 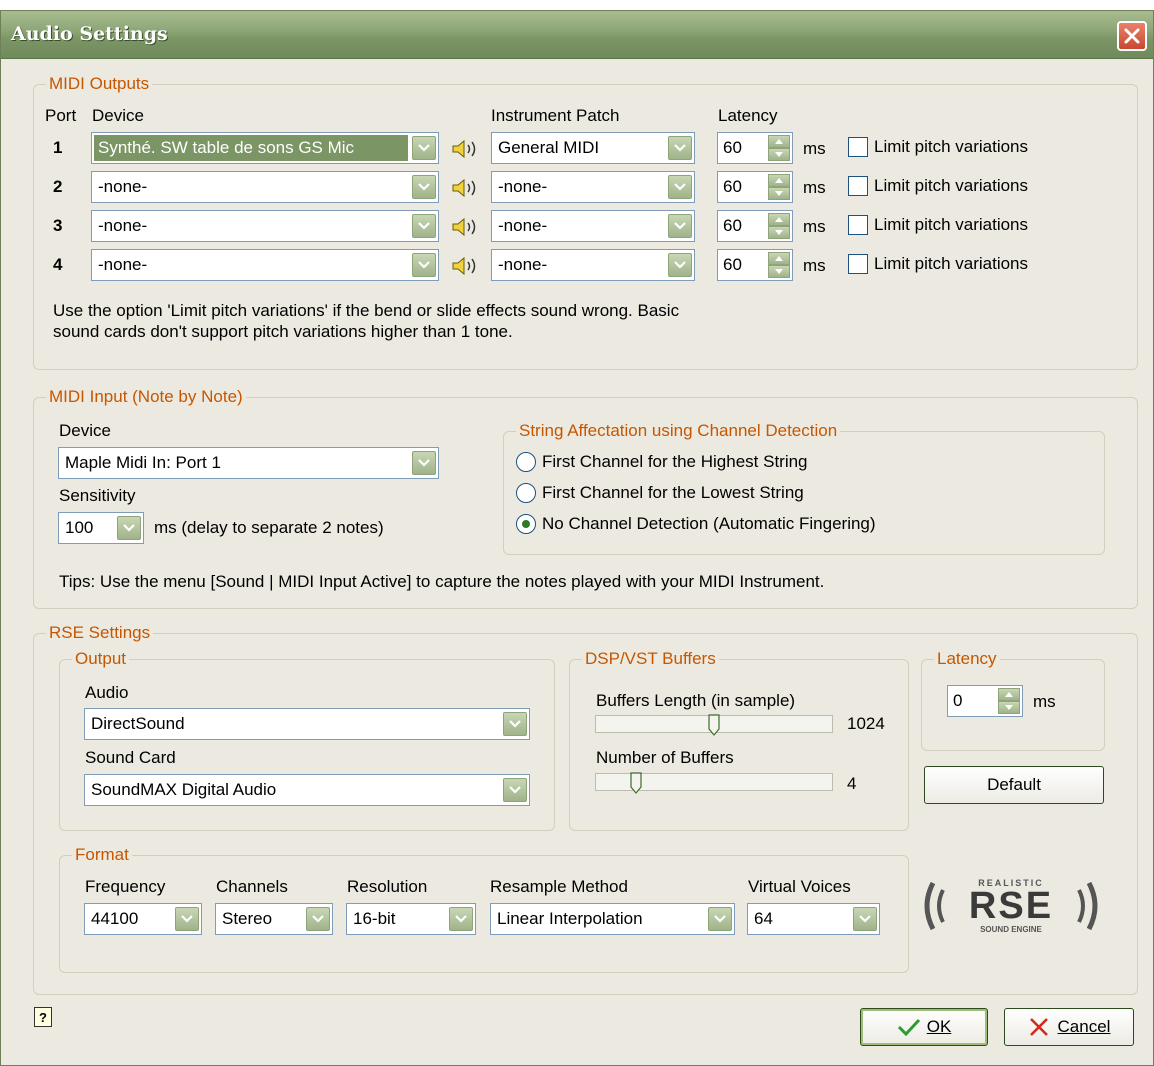 What do you see at coordinates (123, 264) in the screenshot?
I see `output-device-value: -none-` at bounding box center [123, 264].